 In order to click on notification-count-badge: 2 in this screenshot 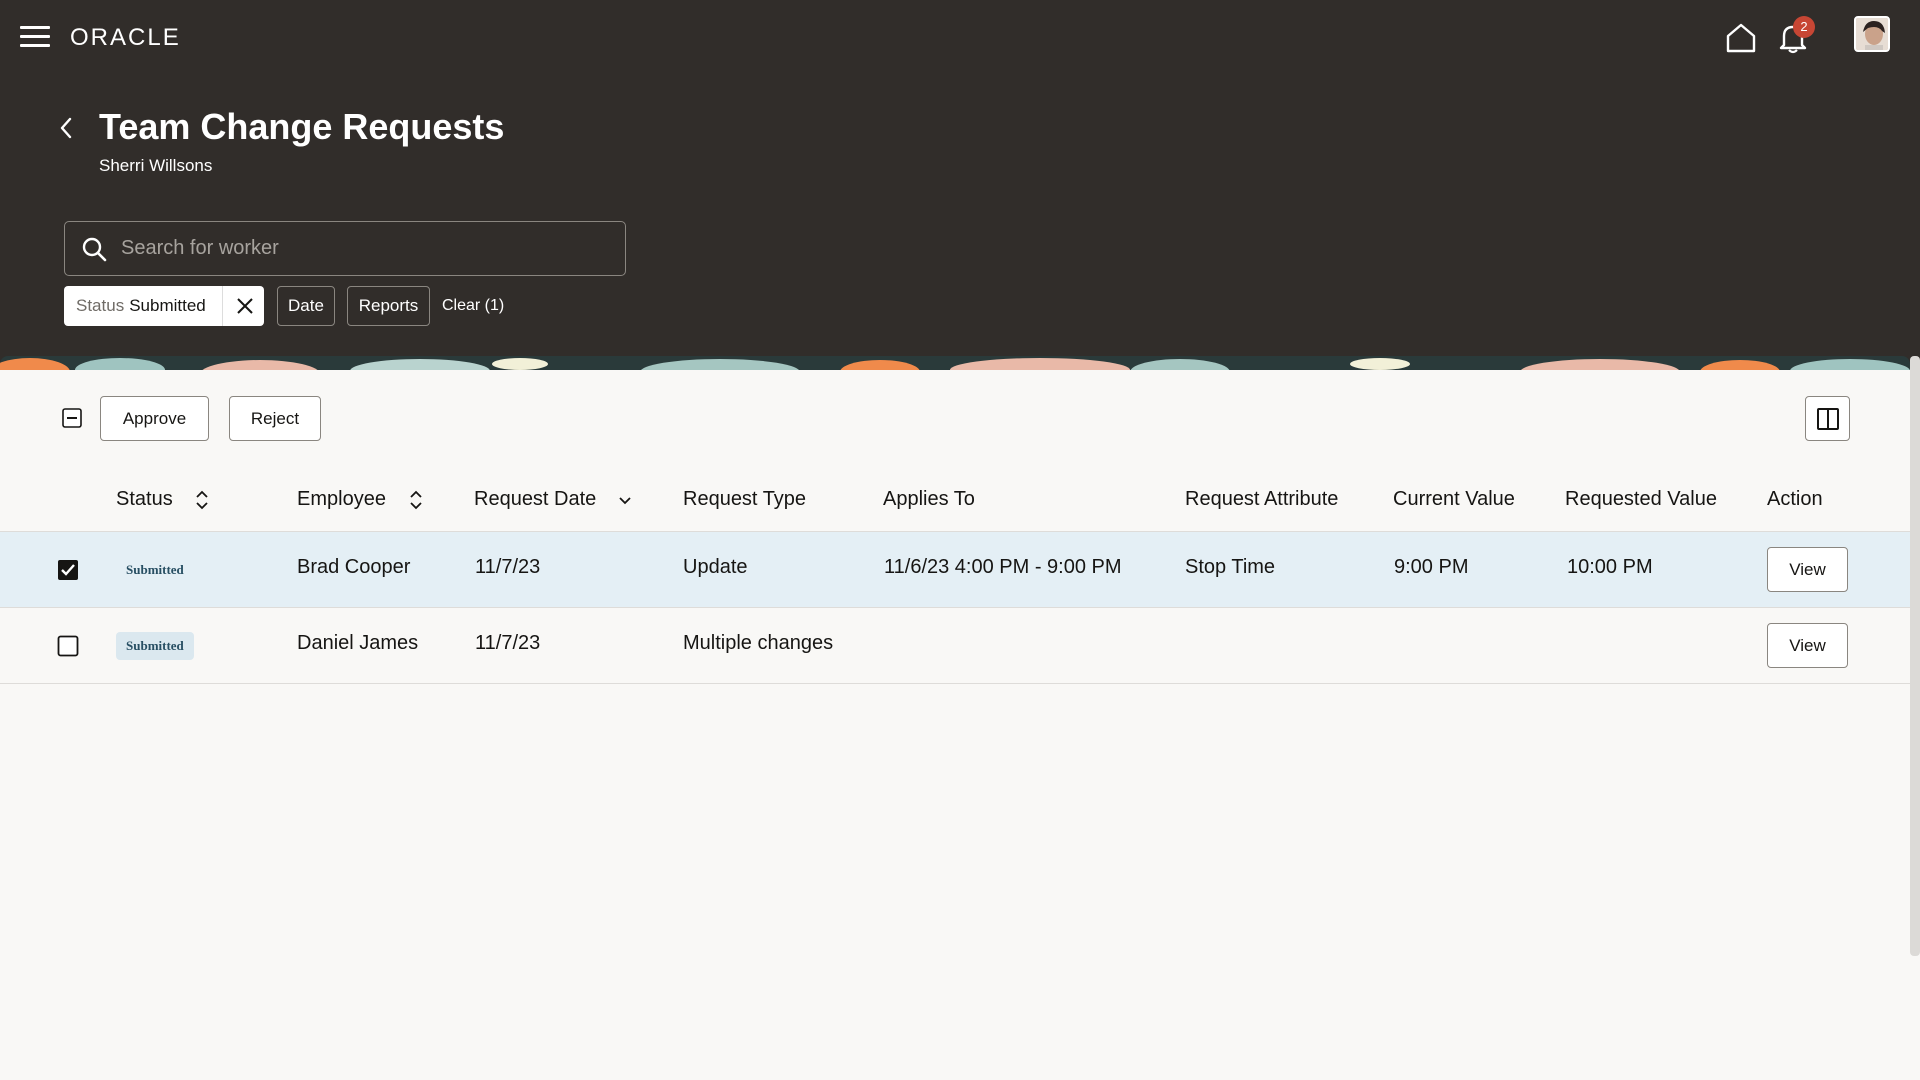, I will do `click(1804, 27)`.